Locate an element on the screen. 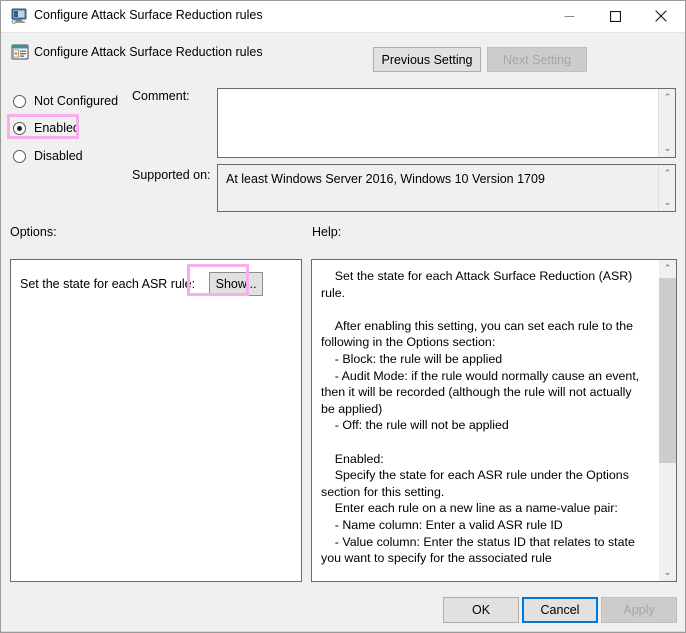 This screenshot has width=686, height=633. help-scrollbar-thumb is located at coordinates (667, 370).